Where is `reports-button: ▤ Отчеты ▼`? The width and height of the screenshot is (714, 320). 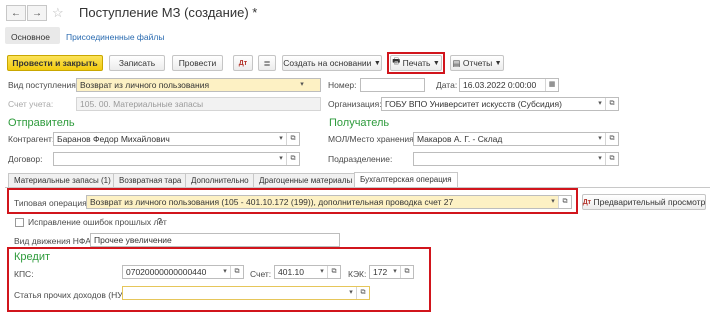
reports-button: ▤ Отчеты ▼ is located at coordinates (477, 63).